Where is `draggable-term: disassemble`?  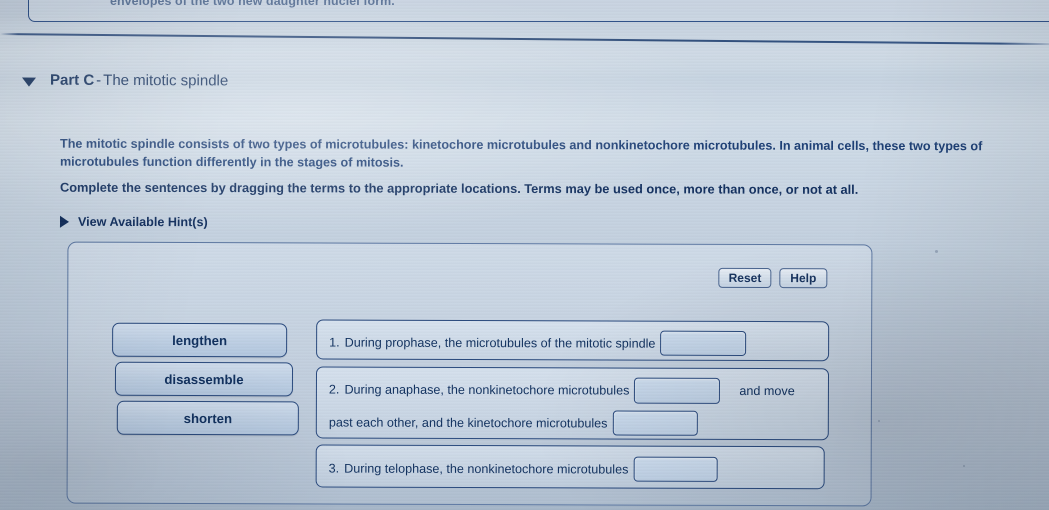 draggable-term: disassemble is located at coordinates (204, 379).